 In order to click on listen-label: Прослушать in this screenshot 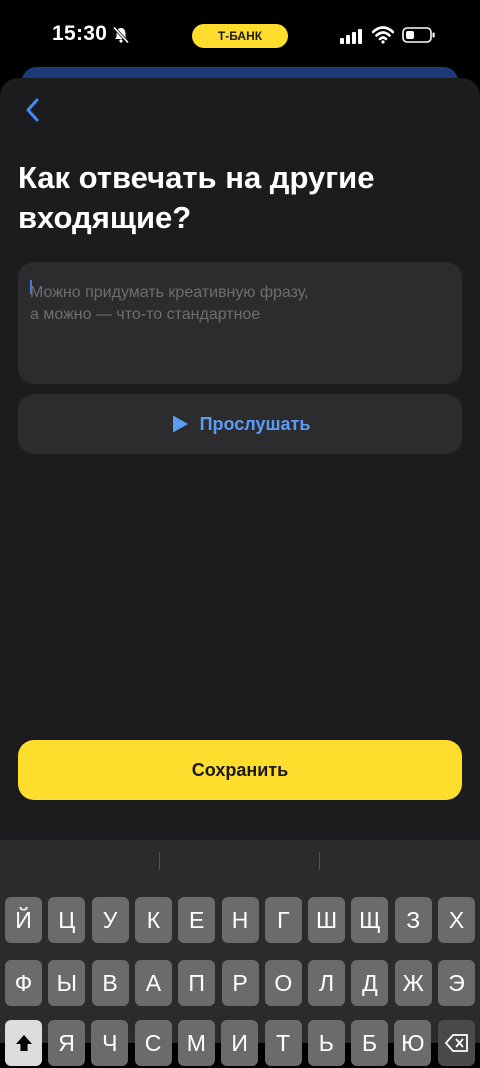, I will do `click(255, 423)`.